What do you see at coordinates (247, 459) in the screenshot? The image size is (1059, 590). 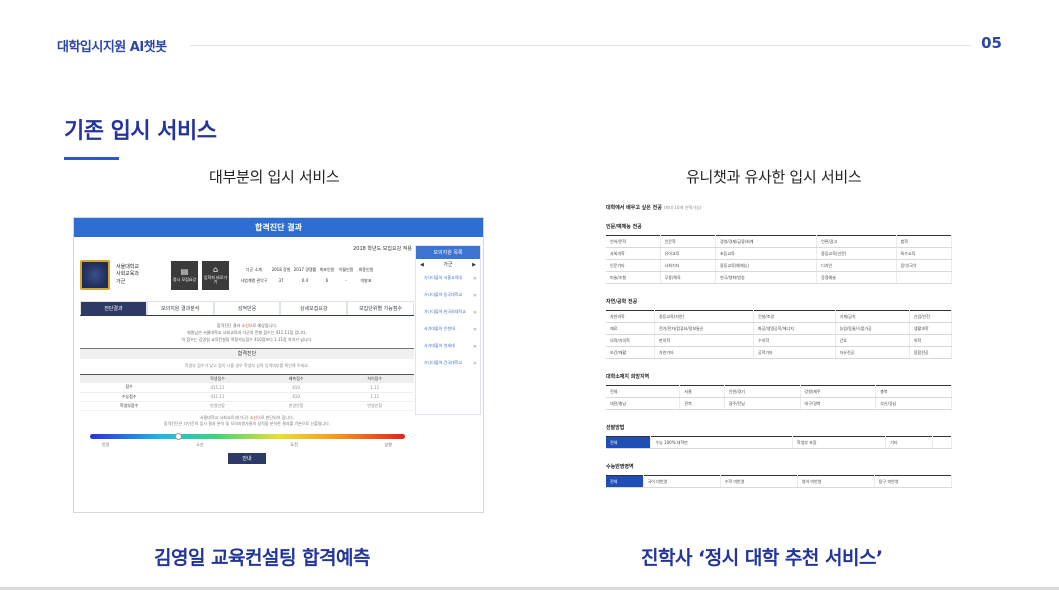 I see `guide-button: 안내` at bounding box center [247, 459].